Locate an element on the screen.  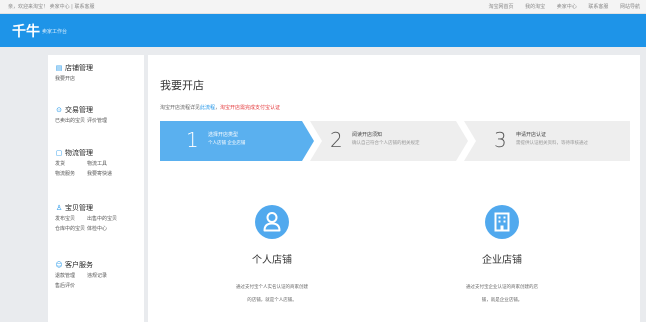
sidebar-item-logistics-tools: 物流工具 is located at coordinates (103, 164).